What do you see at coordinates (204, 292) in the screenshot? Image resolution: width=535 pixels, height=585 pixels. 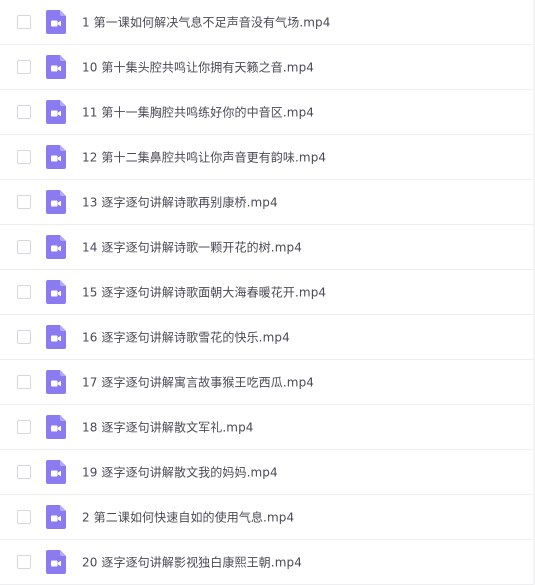 I see `file-name: 15 逐字逐句讲解诗歌面朝大海春暖花开.mp4` at bounding box center [204, 292].